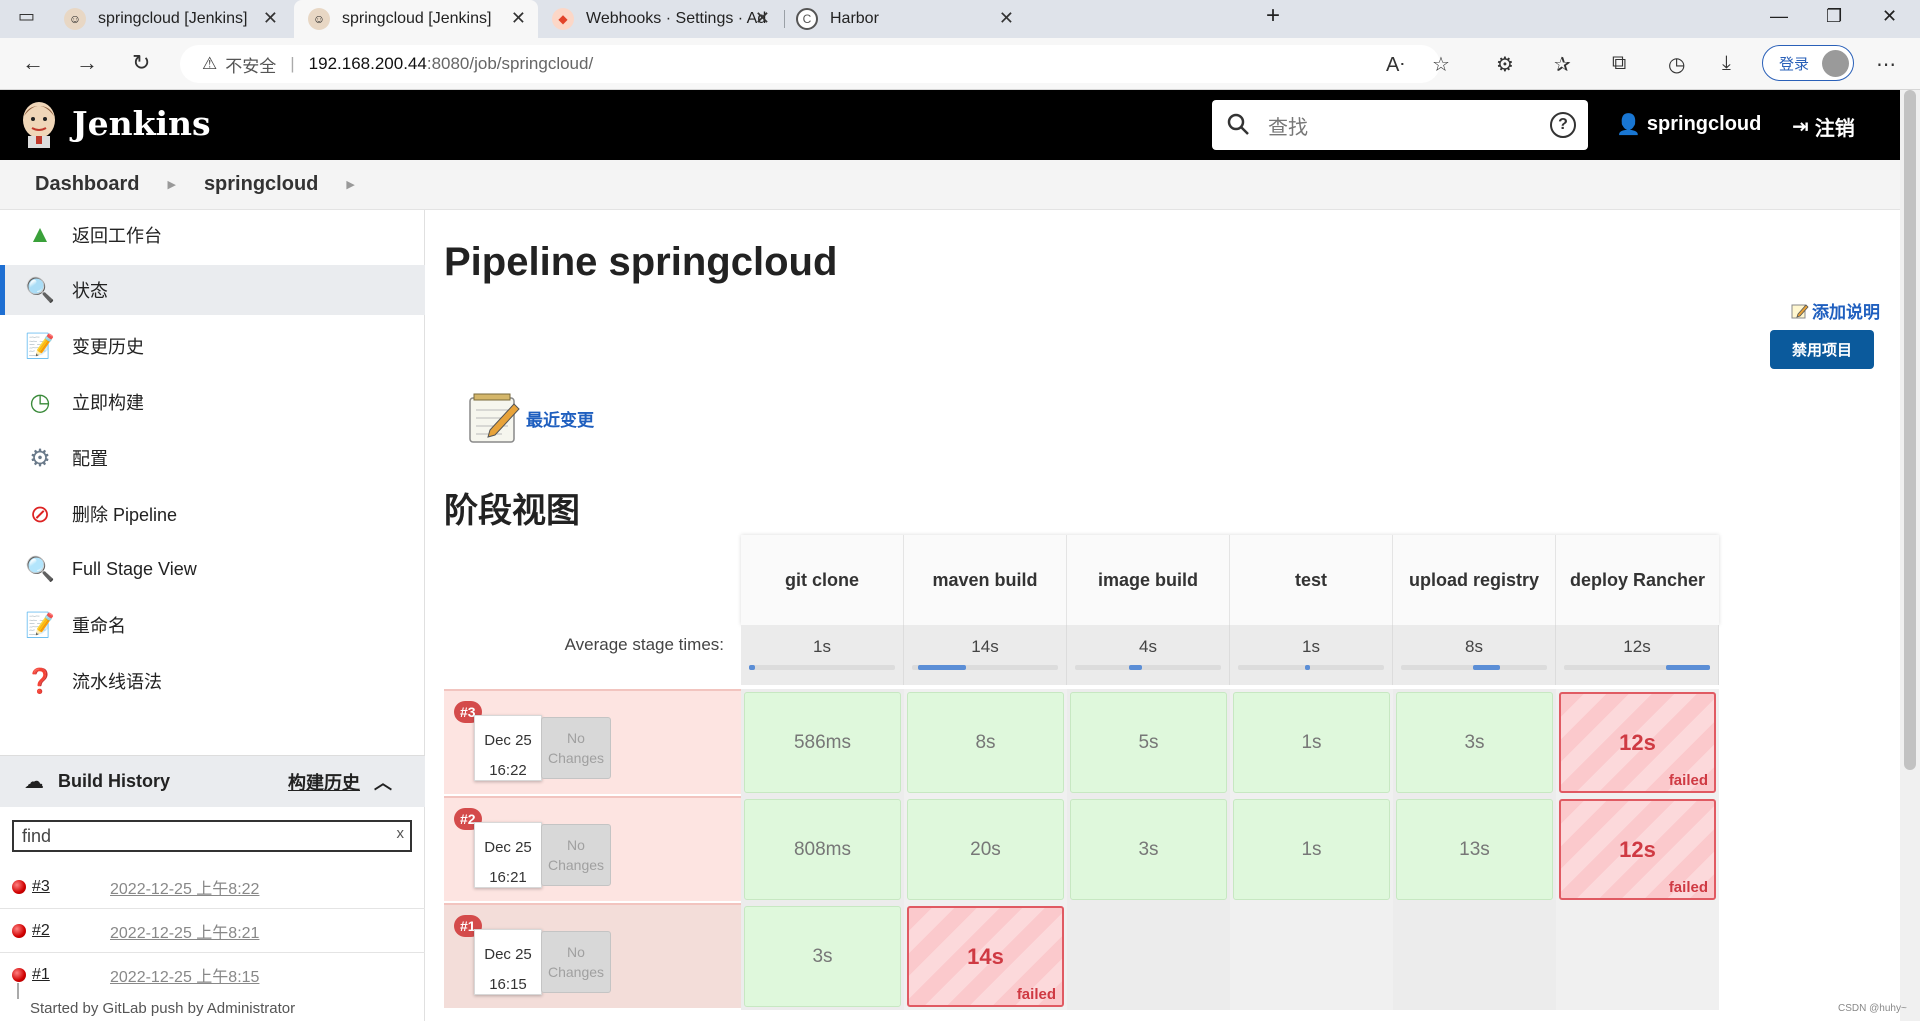  Describe the element at coordinates (1505, 64) in the screenshot. I see `extensions-icon: ⚙` at that location.